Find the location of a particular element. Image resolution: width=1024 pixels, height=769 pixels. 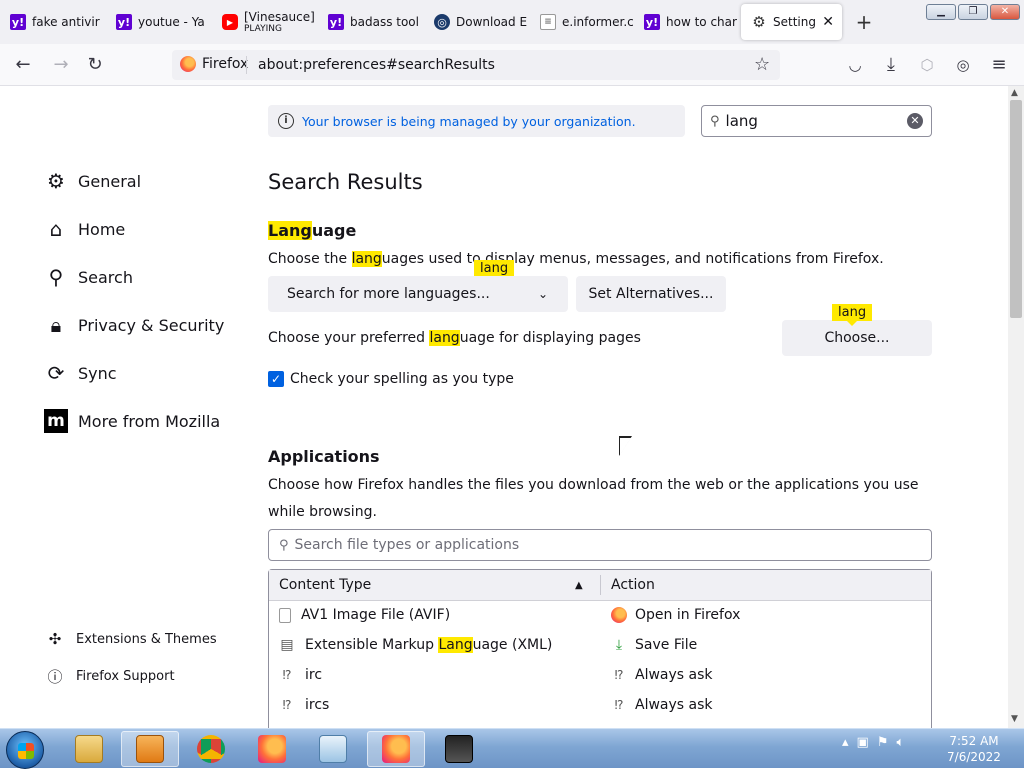

search-tooltip: lang is located at coordinates (852, 315).